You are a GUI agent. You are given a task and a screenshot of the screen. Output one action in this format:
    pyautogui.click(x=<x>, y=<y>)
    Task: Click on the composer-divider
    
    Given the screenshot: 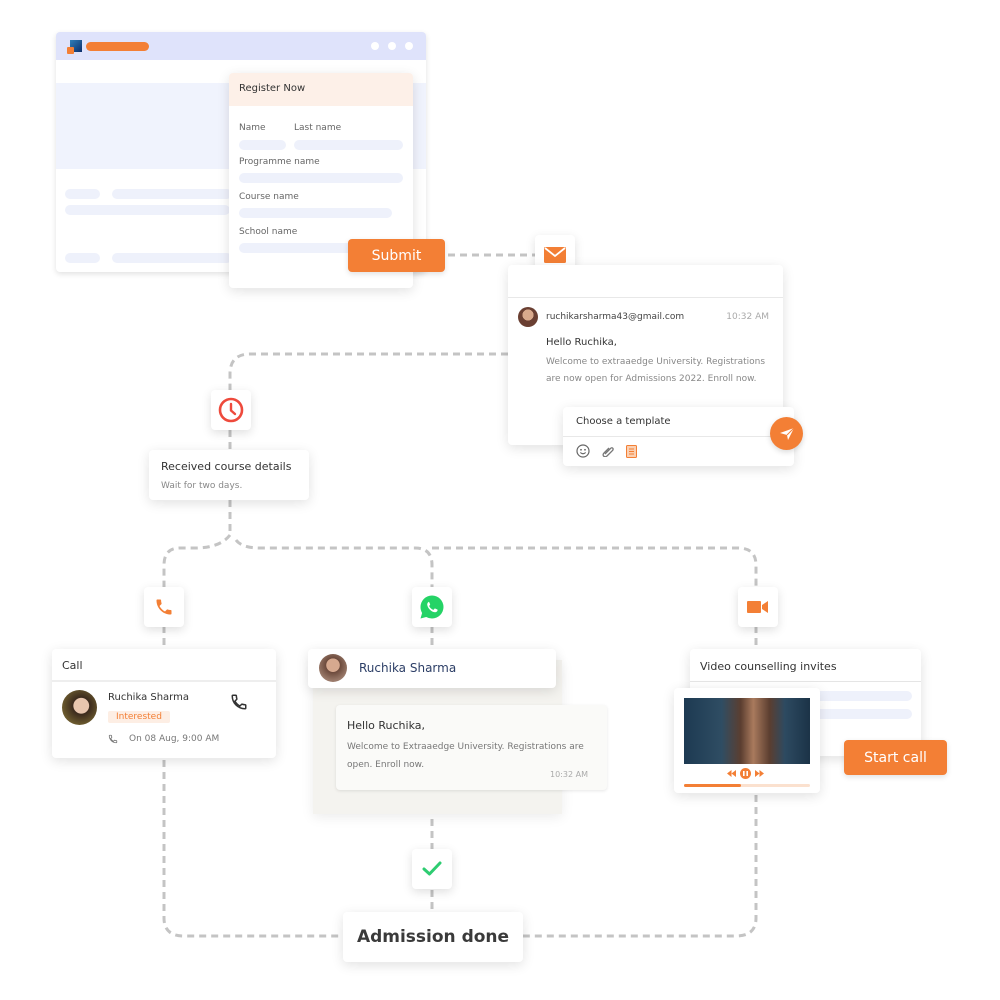 What is the action you would take?
    pyautogui.click(x=678, y=436)
    